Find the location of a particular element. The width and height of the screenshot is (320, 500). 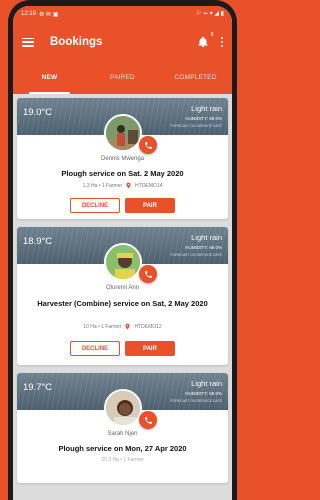

status-notification-icons: ⚙ ✉ ▣ is located at coordinates (49, 14).